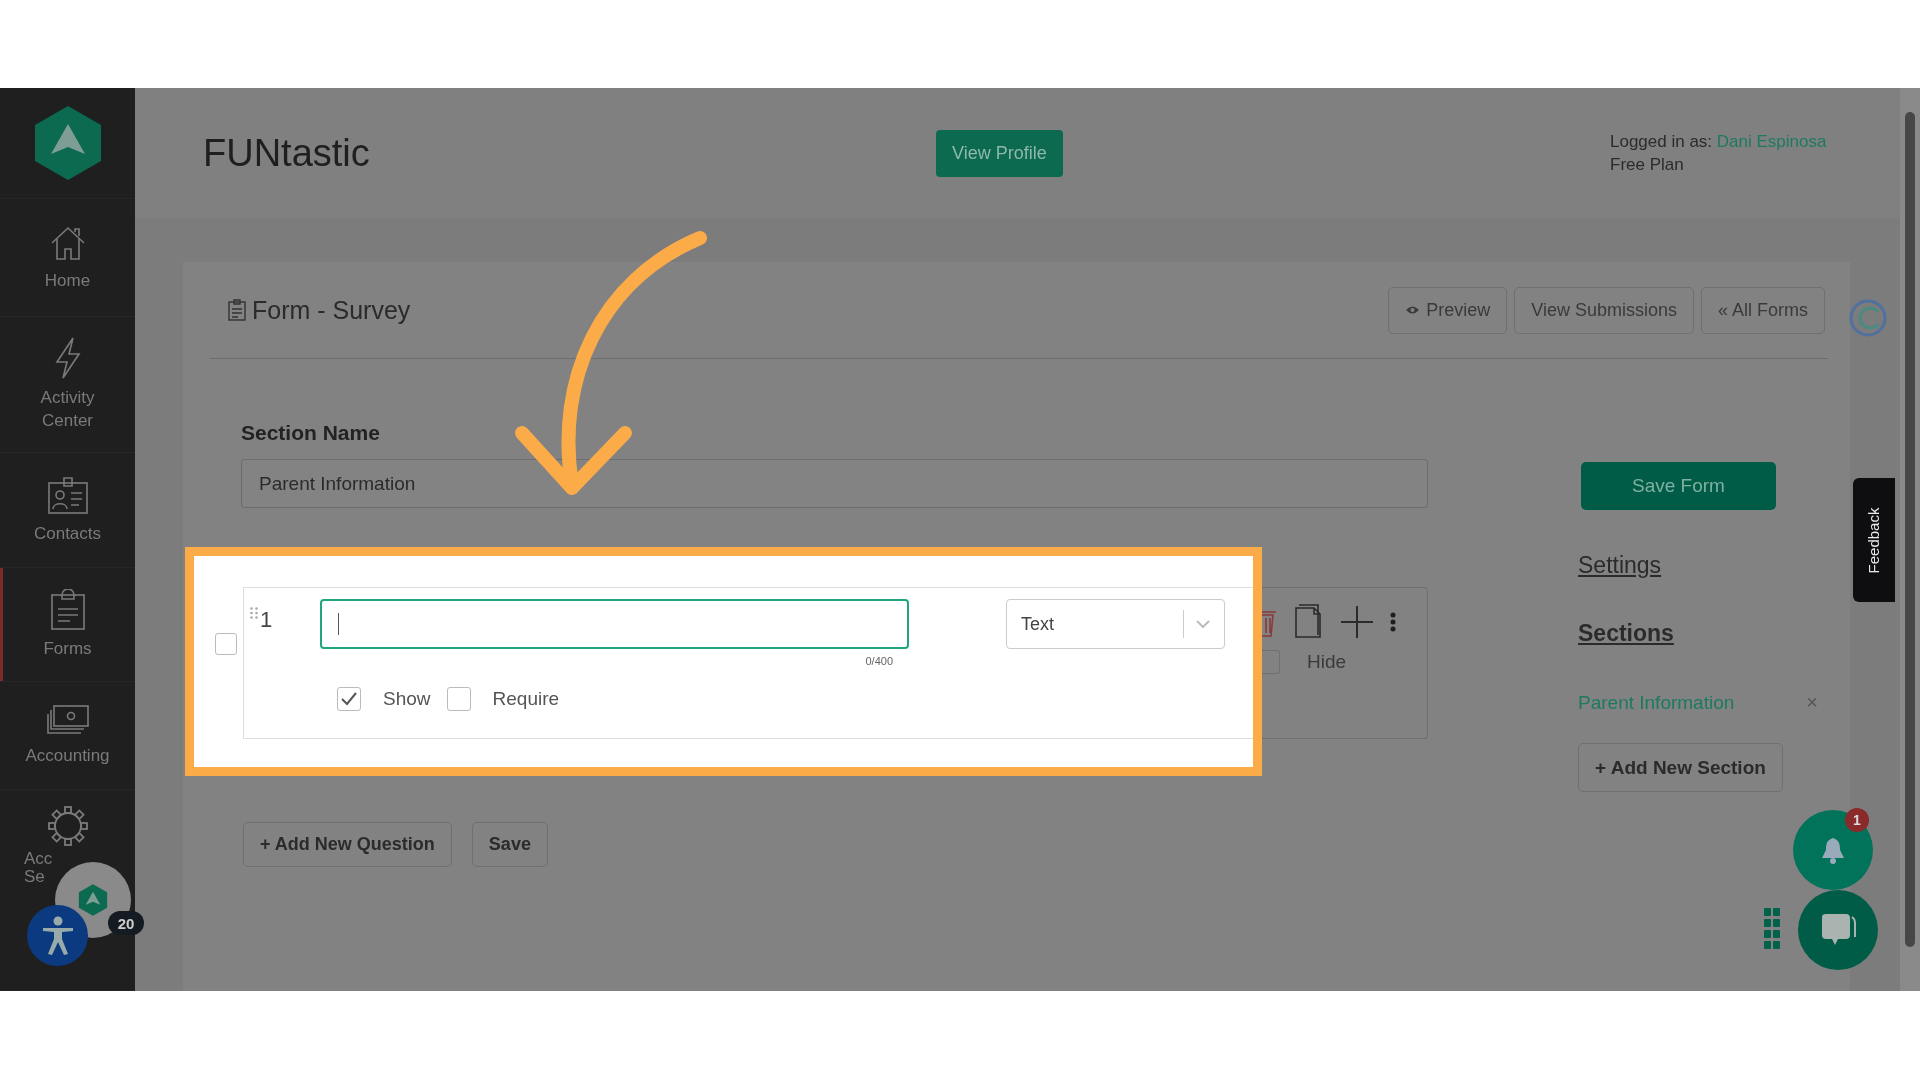  I want to click on section-name-field: Parent Information, so click(834, 483).